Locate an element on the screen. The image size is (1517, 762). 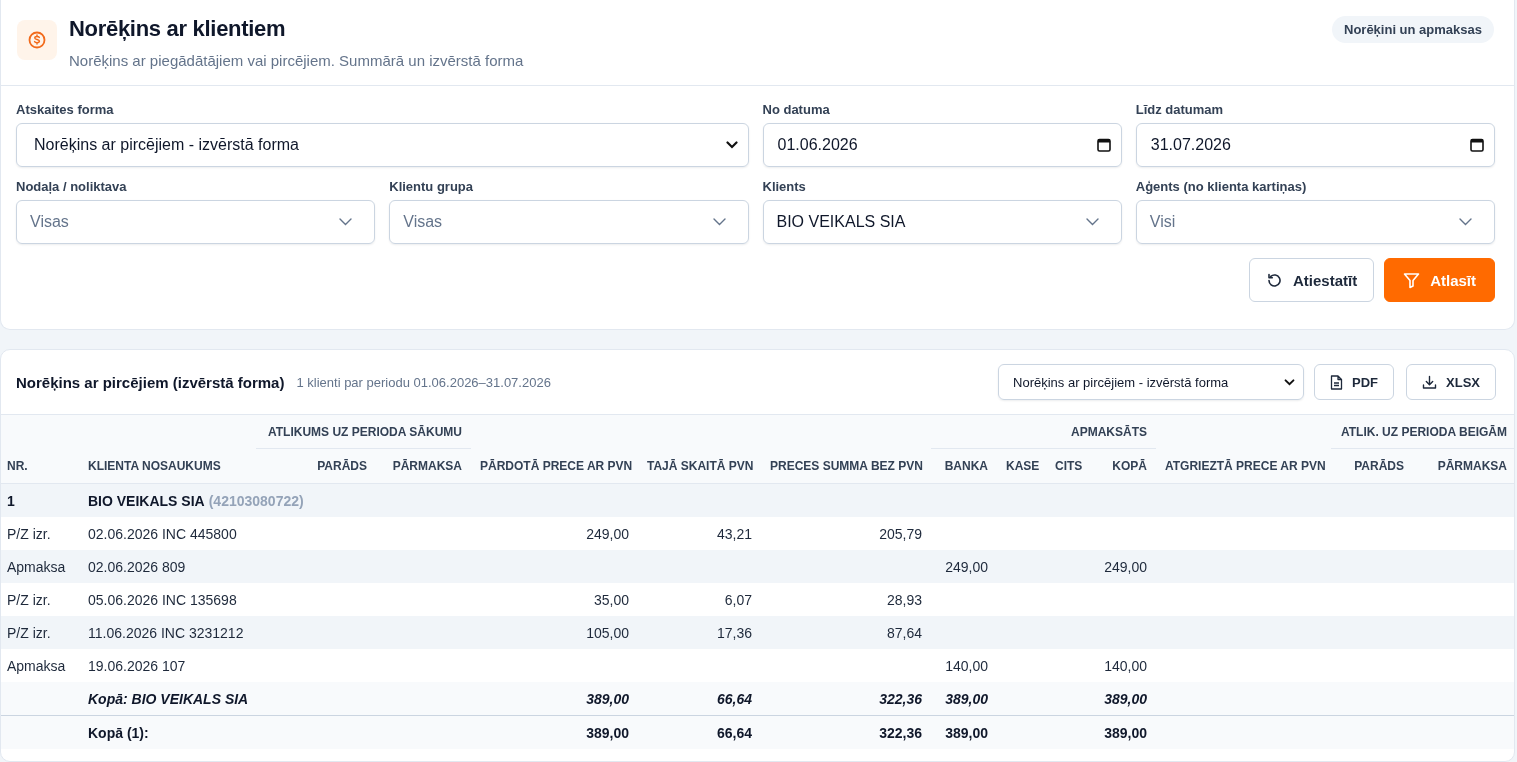
category-badge: Norēķini un apmaksas is located at coordinates (1413, 29).